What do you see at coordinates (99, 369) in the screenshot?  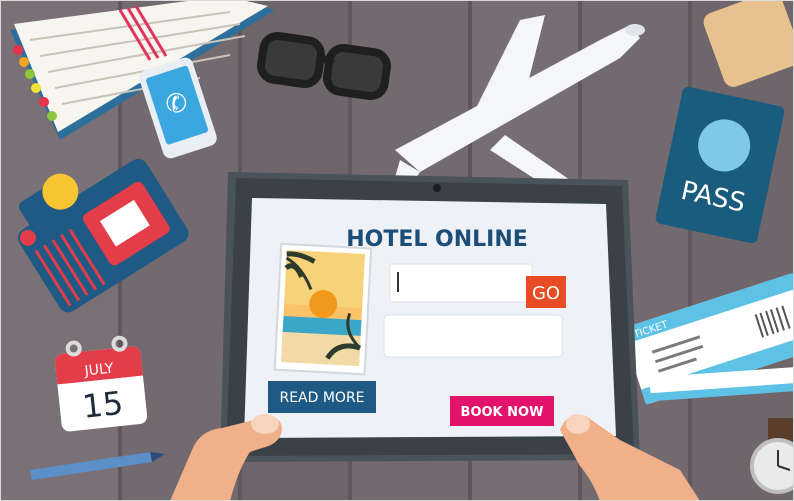 I see `calendar-month: JULY` at bounding box center [99, 369].